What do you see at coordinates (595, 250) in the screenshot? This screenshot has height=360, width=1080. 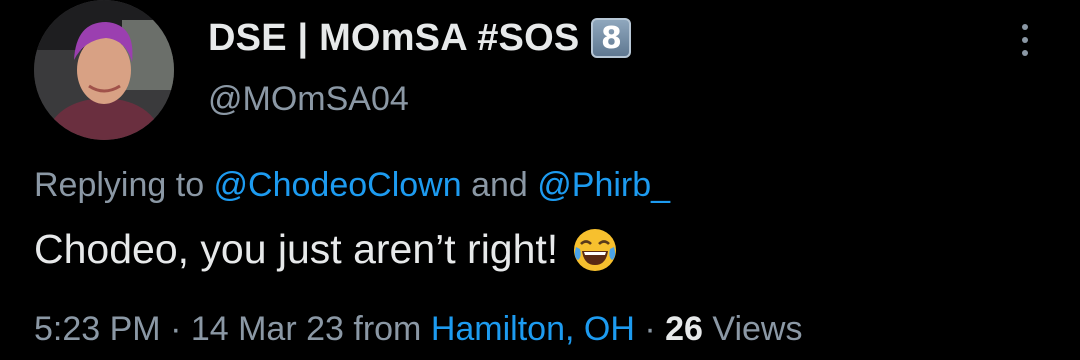 I see `face-with-tears-of-joy-icon` at bounding box center [595, 250].